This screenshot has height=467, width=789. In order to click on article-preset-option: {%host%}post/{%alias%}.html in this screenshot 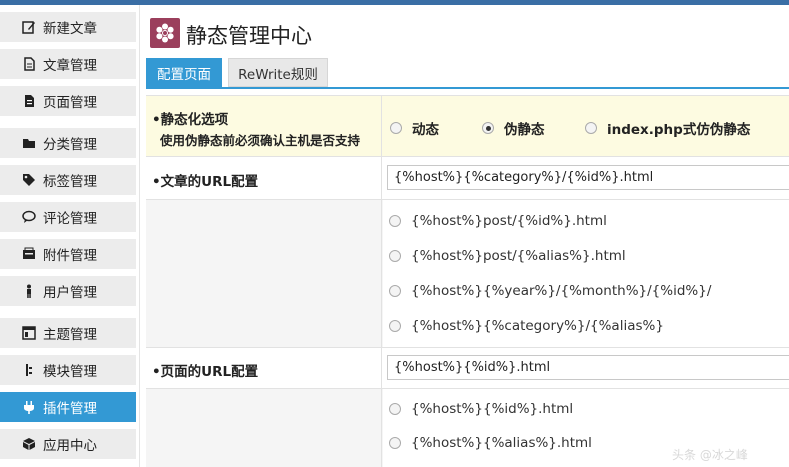, I will do `click(507, 256)`.